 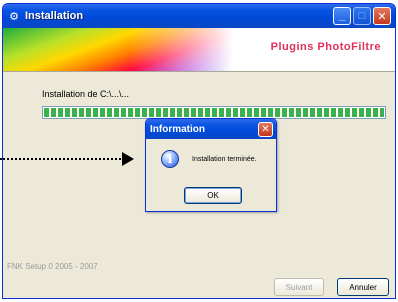 I want to click on window-title: Installation, so click(x=54, y=16).